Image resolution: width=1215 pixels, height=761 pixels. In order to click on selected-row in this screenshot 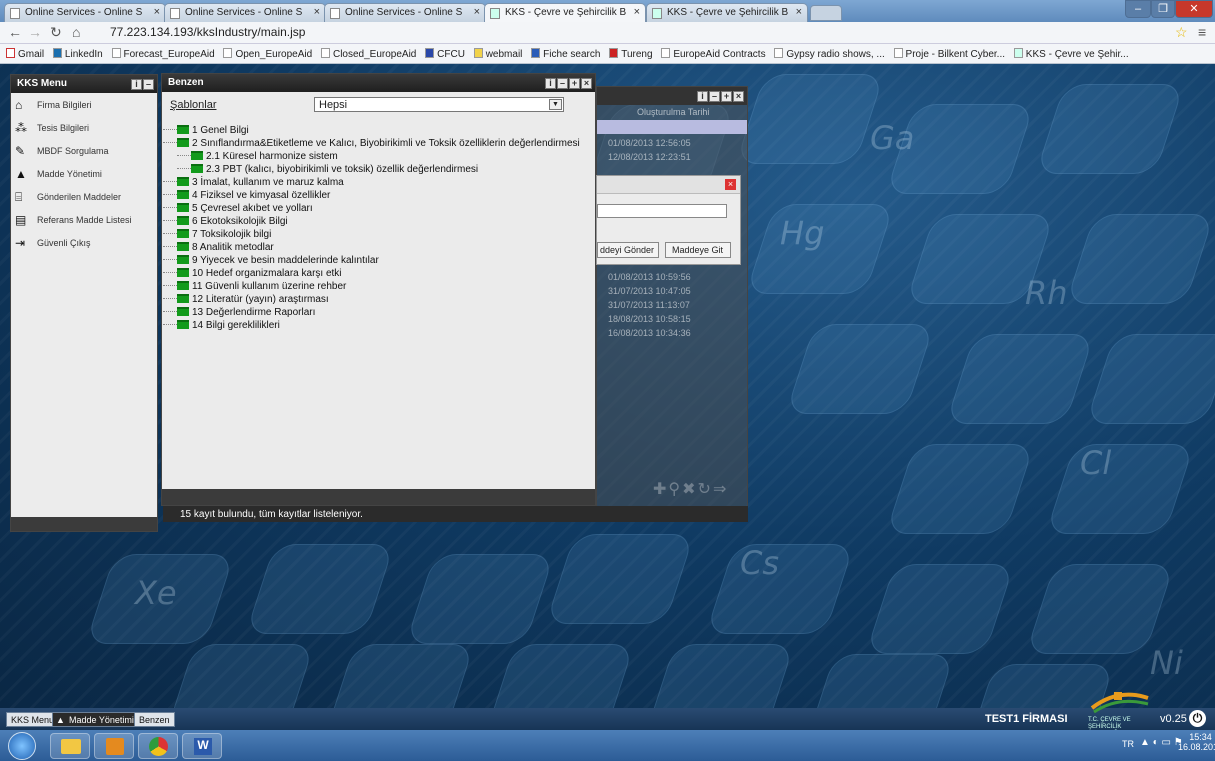, I will do `click(672, 127)`.